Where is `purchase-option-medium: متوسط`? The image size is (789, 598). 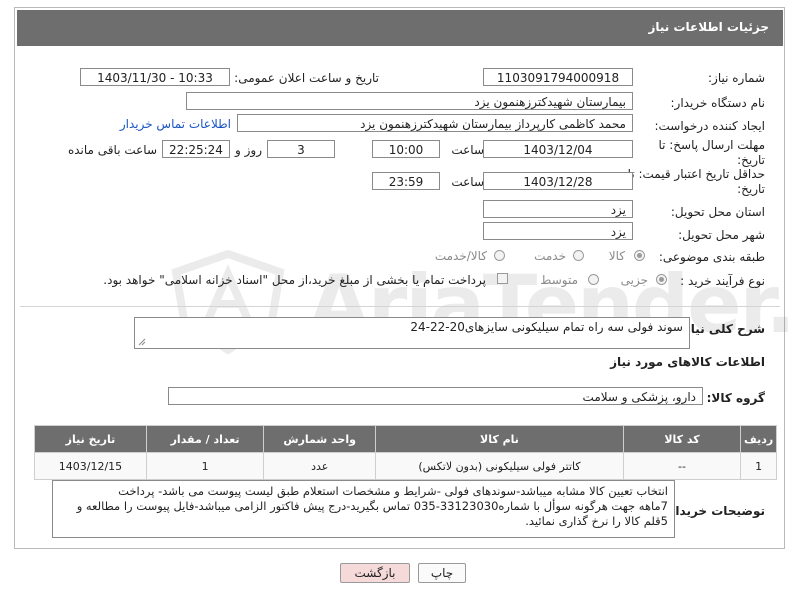 purchase-option-medium: متوسط is located at coordinates (559, 280).